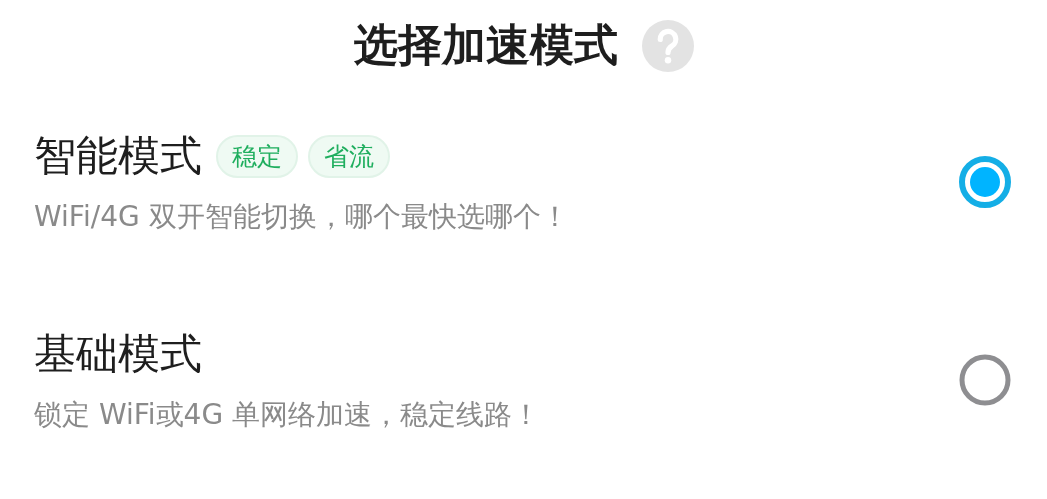 The height and width of the screenshot is (499, 1047). I want to click on mode-tag: 稳定, so click(257, 156).